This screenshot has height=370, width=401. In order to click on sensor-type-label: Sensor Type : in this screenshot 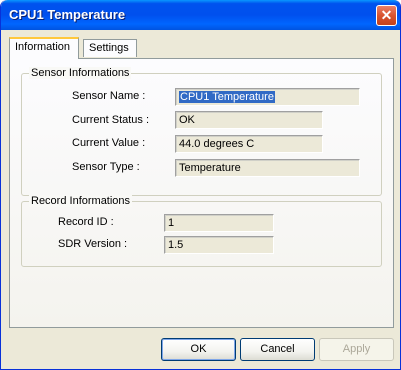, I will do `click(106, 167)`.